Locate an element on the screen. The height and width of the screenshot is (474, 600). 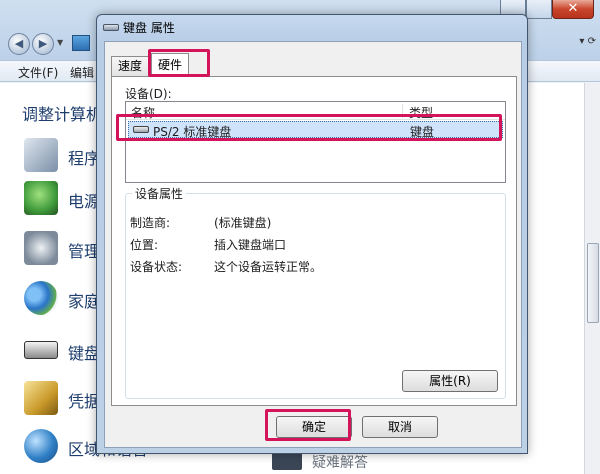
page-title: 调整计算机 is located at coordinates (62, 114).